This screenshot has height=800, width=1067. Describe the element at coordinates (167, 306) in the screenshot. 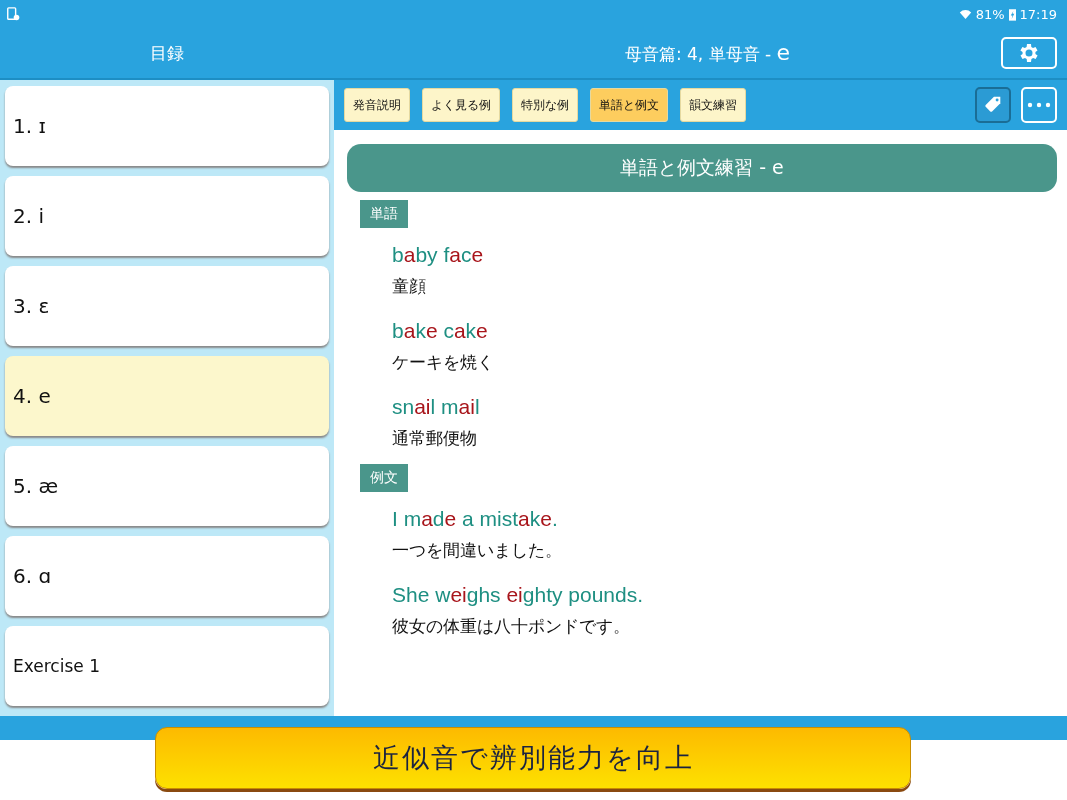

I see `lesson-item: 3. ɛ` at that location.